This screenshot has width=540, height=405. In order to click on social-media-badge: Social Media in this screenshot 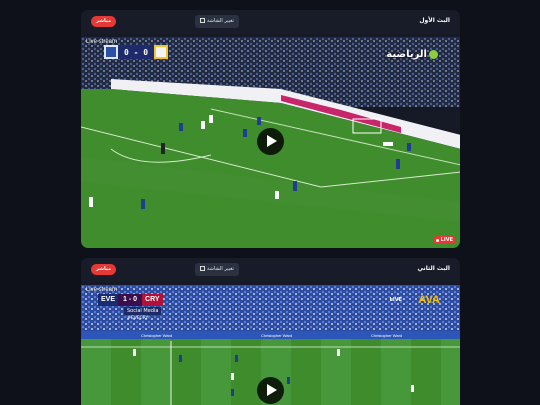, I will do `click(143, 311)`.